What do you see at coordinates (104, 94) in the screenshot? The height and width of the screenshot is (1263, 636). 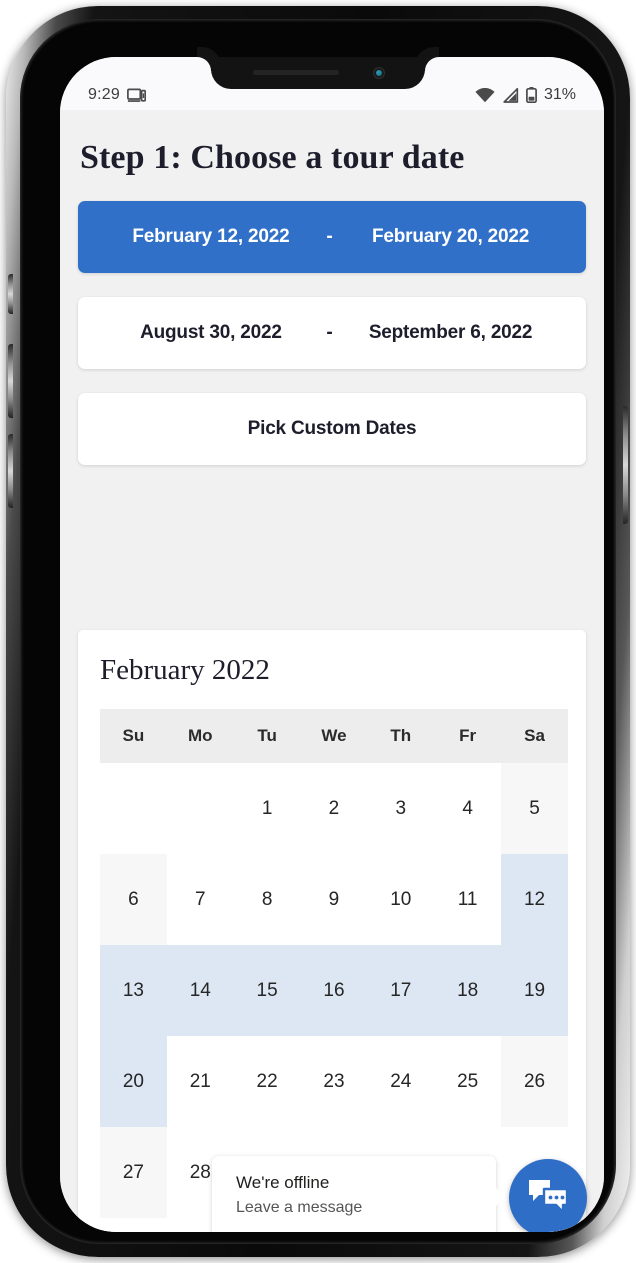 I see `status-clock: 9:29` at bounding box center [104, 94].